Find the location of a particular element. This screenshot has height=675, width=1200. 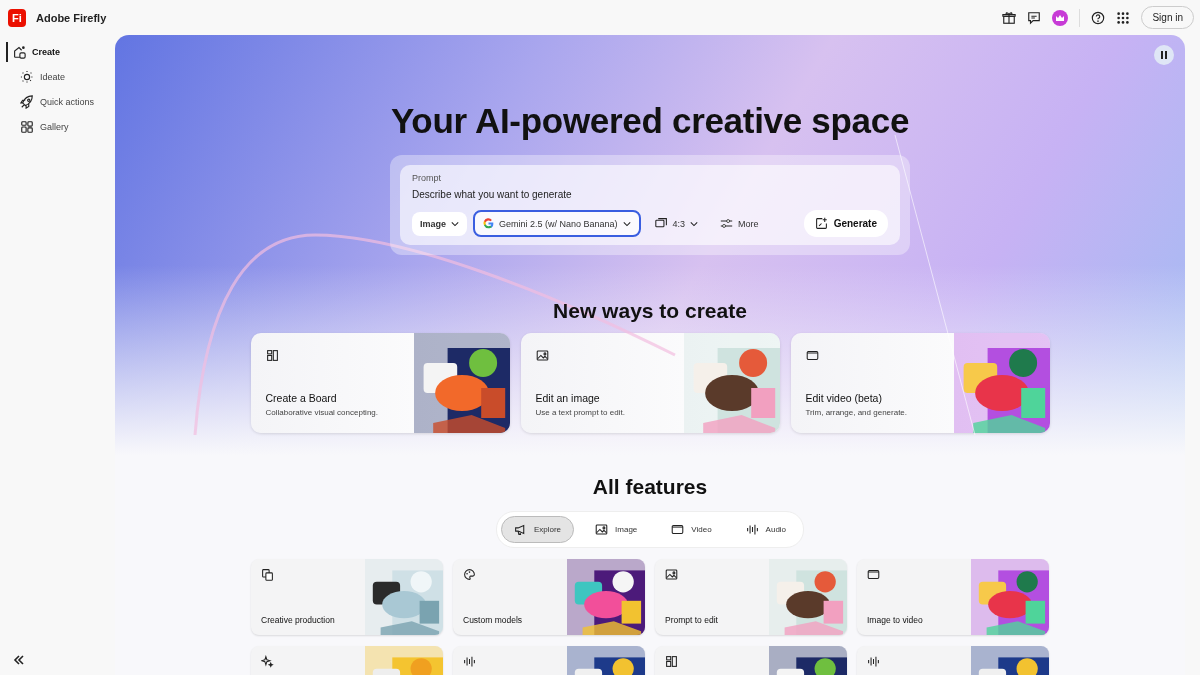

feature-card: Creative production is located at coordinates (347, 597).